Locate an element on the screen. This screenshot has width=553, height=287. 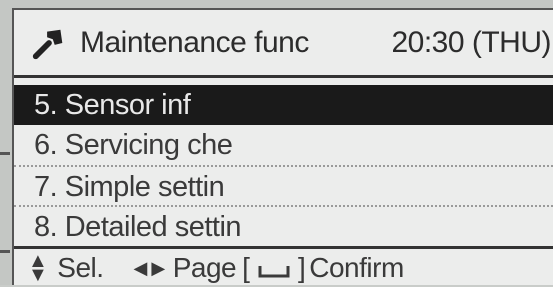
enter-key-icon is located at coordinates (274, 271).